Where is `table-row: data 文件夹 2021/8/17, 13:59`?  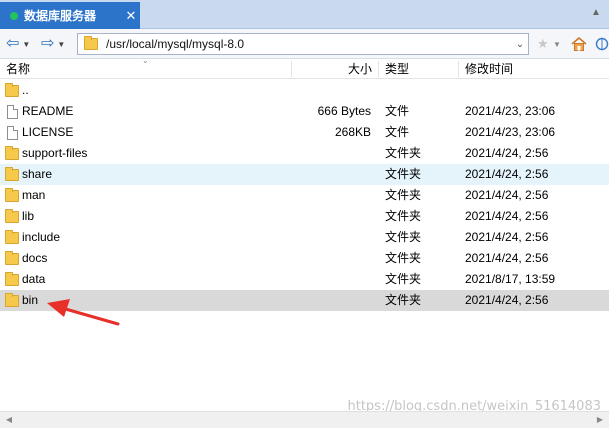
table-row: data 文件夹 2021/8/17, 13:59 is located at coordinates (304, 279).